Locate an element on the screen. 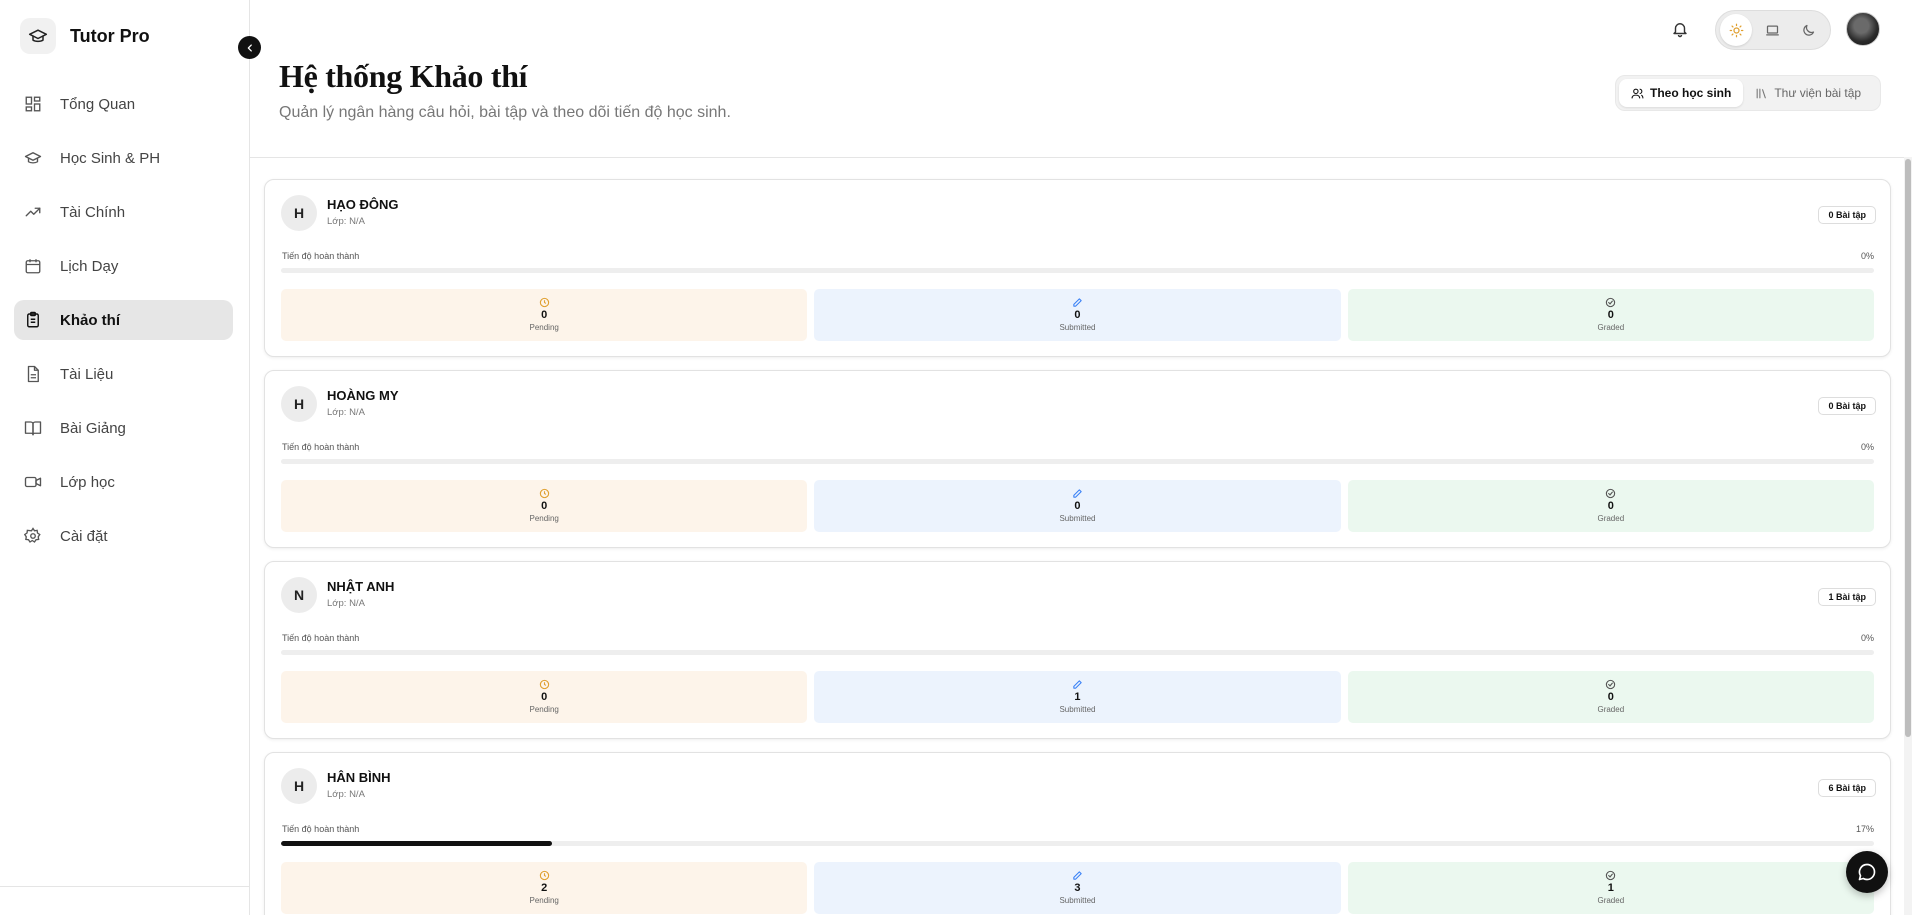  stat-submitted: 3 Submitted is located at coordinates (1077, 888).